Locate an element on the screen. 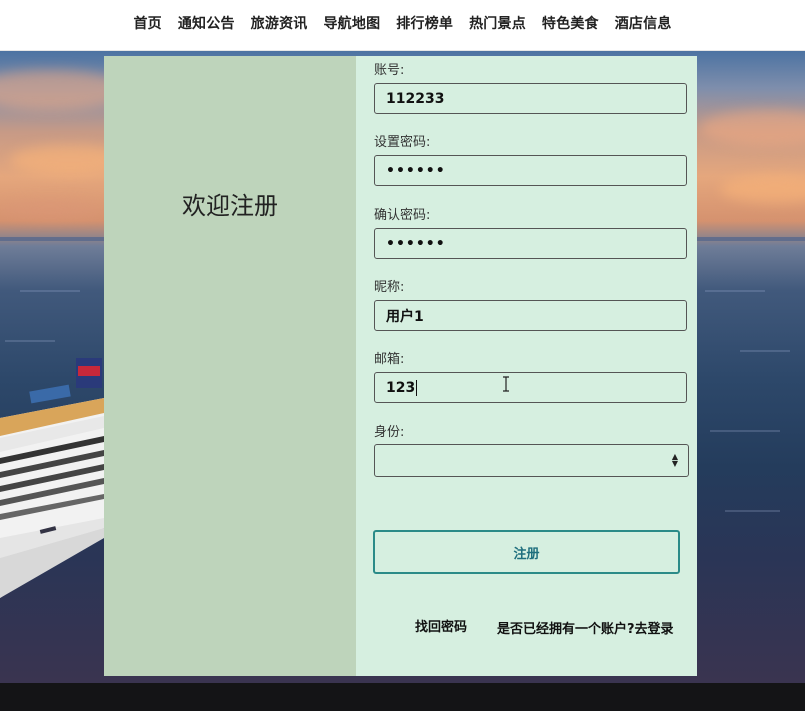 The image size is (805, 711). welcome-title: 欢迎注册 is located at coordinates (230, 206).